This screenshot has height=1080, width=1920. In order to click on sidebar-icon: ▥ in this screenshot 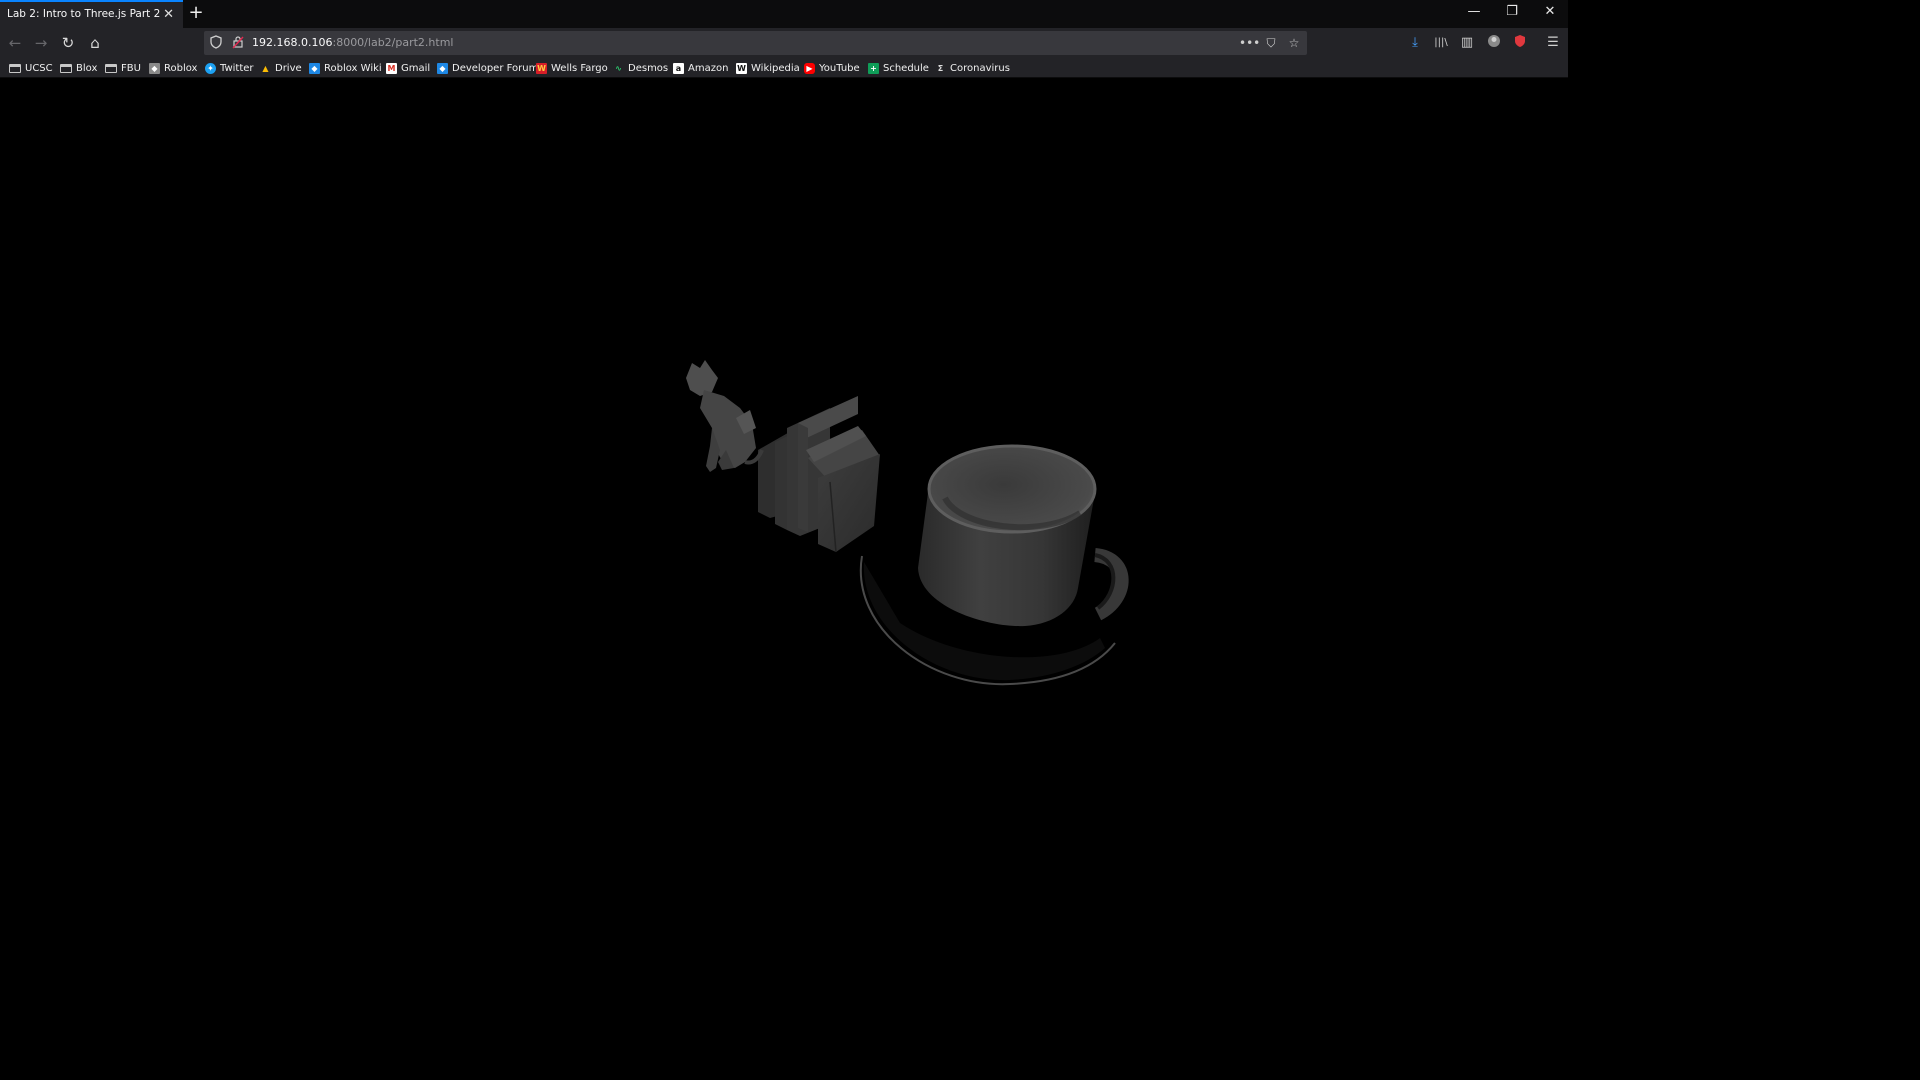, I will do `click(1467, 43)`.